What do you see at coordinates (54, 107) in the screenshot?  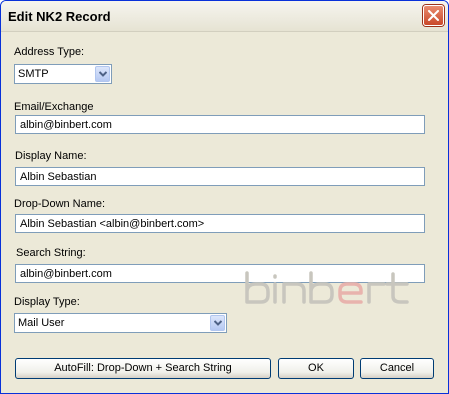 I see `email-label: Email/Exchange` at bounding box center [54, 107].